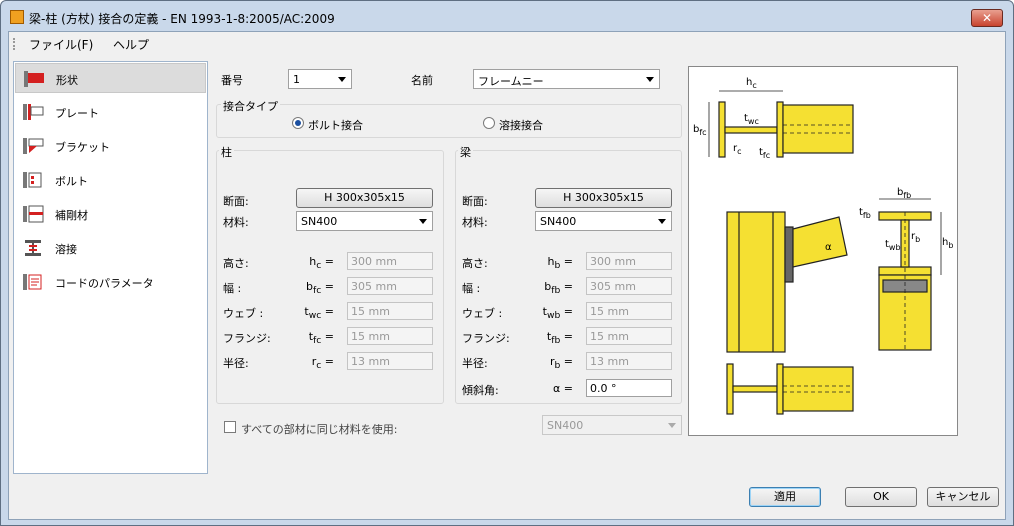 The height and width of the screenshot is (526, 1014). What do you see at coordinates (319, 429) in the screenshot?
I see `same-material-label: すべての部材に同じ材料を使用:` at bounding box center [319, 429].